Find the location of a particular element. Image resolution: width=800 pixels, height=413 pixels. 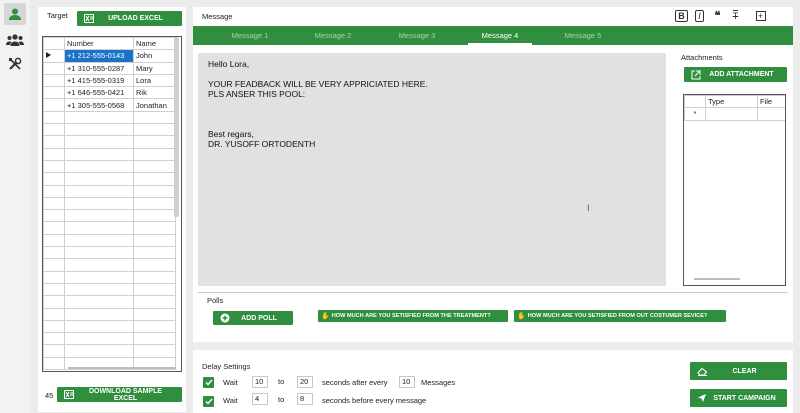

table-row: +1 212-555-0143 John is located at coordinates (109, 56).